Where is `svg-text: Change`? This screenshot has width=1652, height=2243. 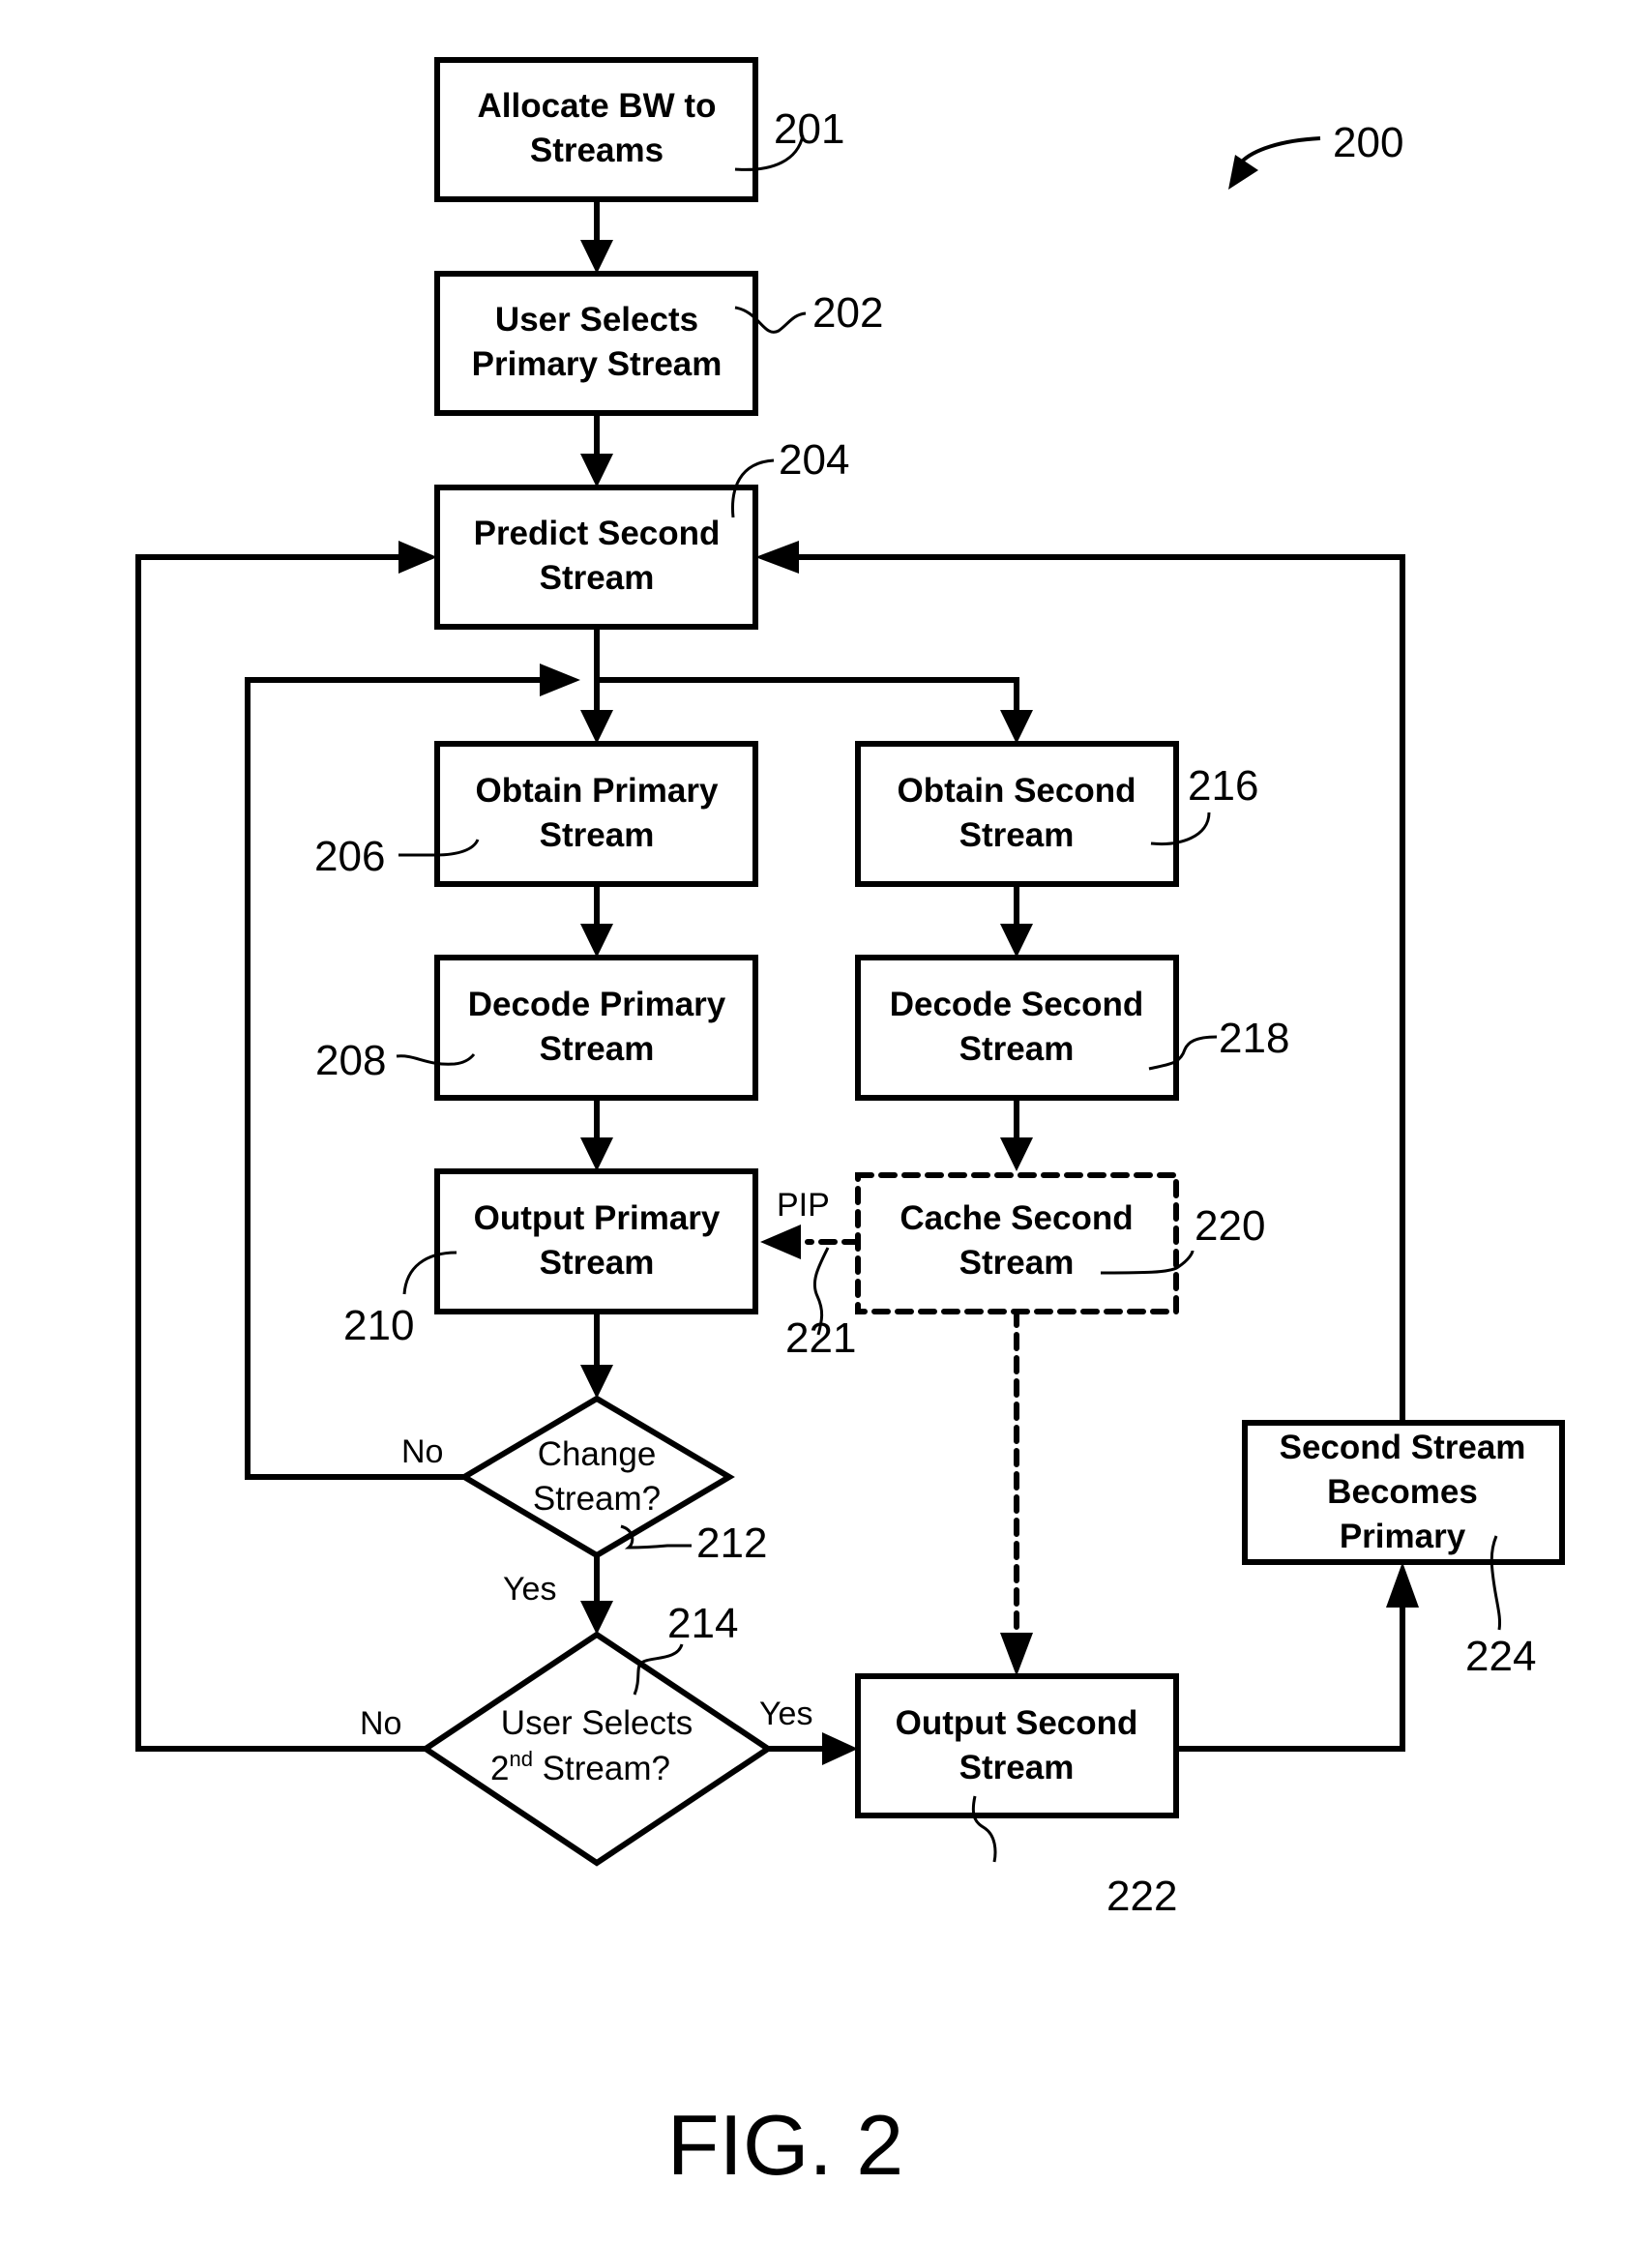
svg-text: Change is located at coordinates (597, 1454).